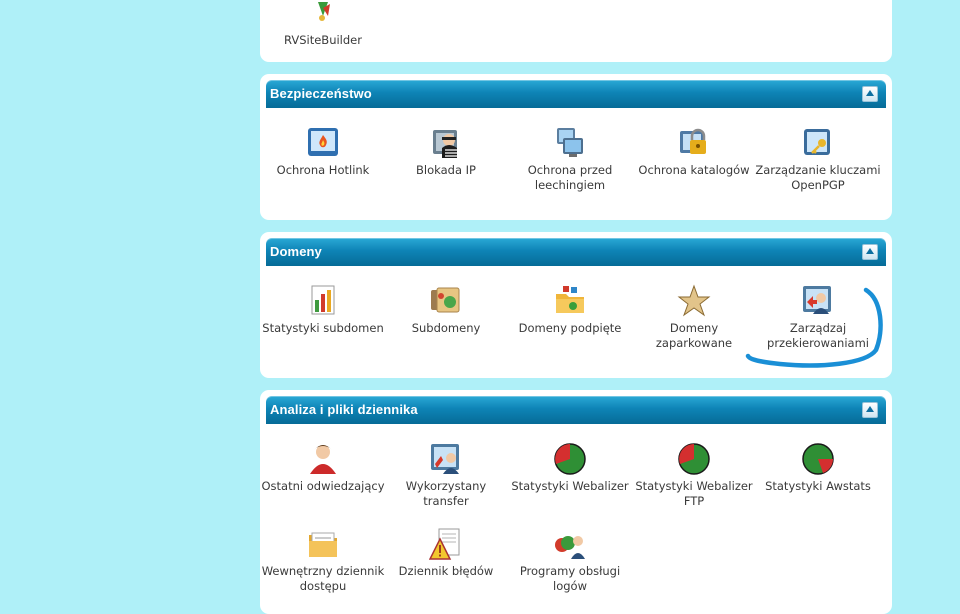 The height and width of the screenshot is (614, 960). What do you see at coordinates (296, 251) in the screenshot?
I see `domains-title: Domeny` at bounding box center [296, 251].